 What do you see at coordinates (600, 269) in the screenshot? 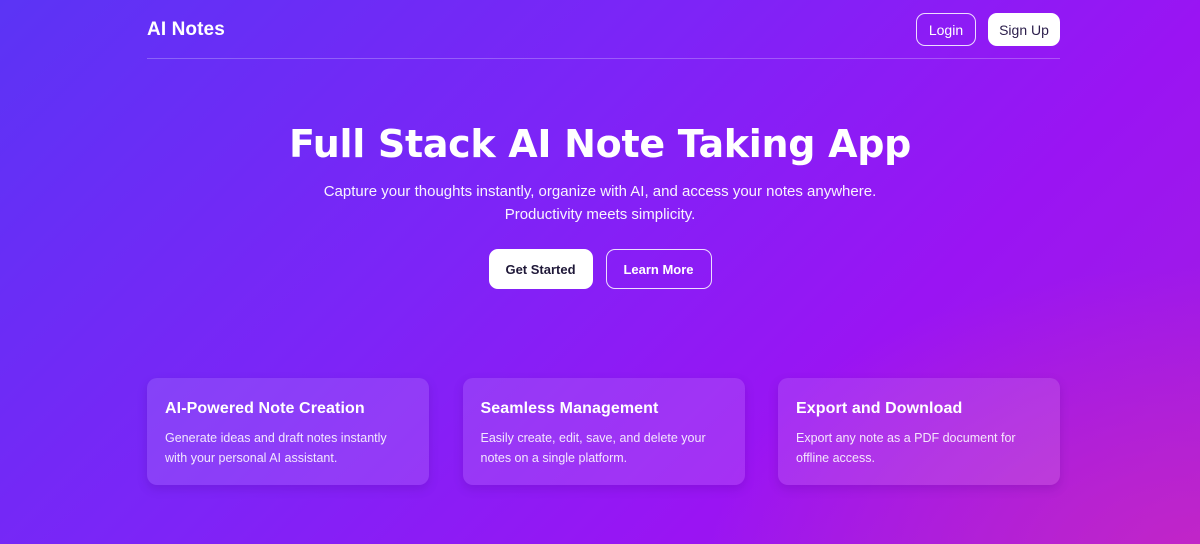
I see `hero-actions: Get Started Learn More` at bounding box center [600, 269].